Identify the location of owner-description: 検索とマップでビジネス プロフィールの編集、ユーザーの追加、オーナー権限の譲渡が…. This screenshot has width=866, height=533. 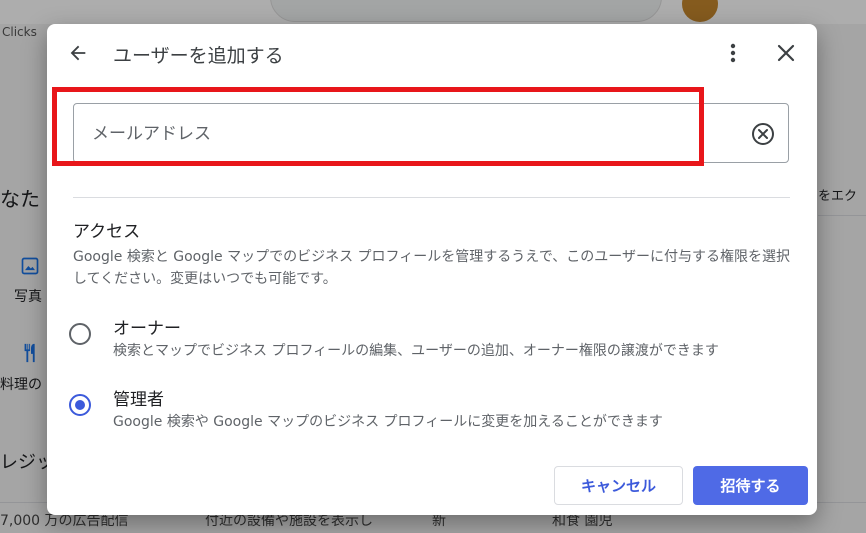
(416, 351).